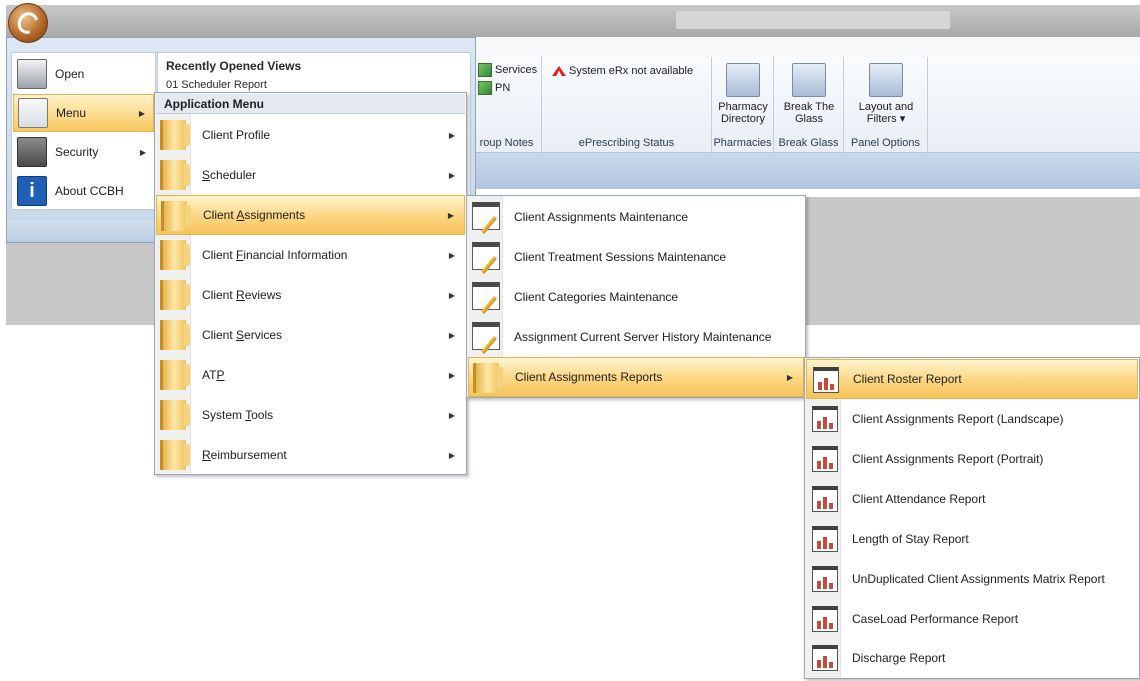 The width and height of the screenshot is (1140, 681). What do you see at coordinates (83, 152) in the screenshot?
I see `security-menu-item: Security ▶` at bounding box center [83, 152].